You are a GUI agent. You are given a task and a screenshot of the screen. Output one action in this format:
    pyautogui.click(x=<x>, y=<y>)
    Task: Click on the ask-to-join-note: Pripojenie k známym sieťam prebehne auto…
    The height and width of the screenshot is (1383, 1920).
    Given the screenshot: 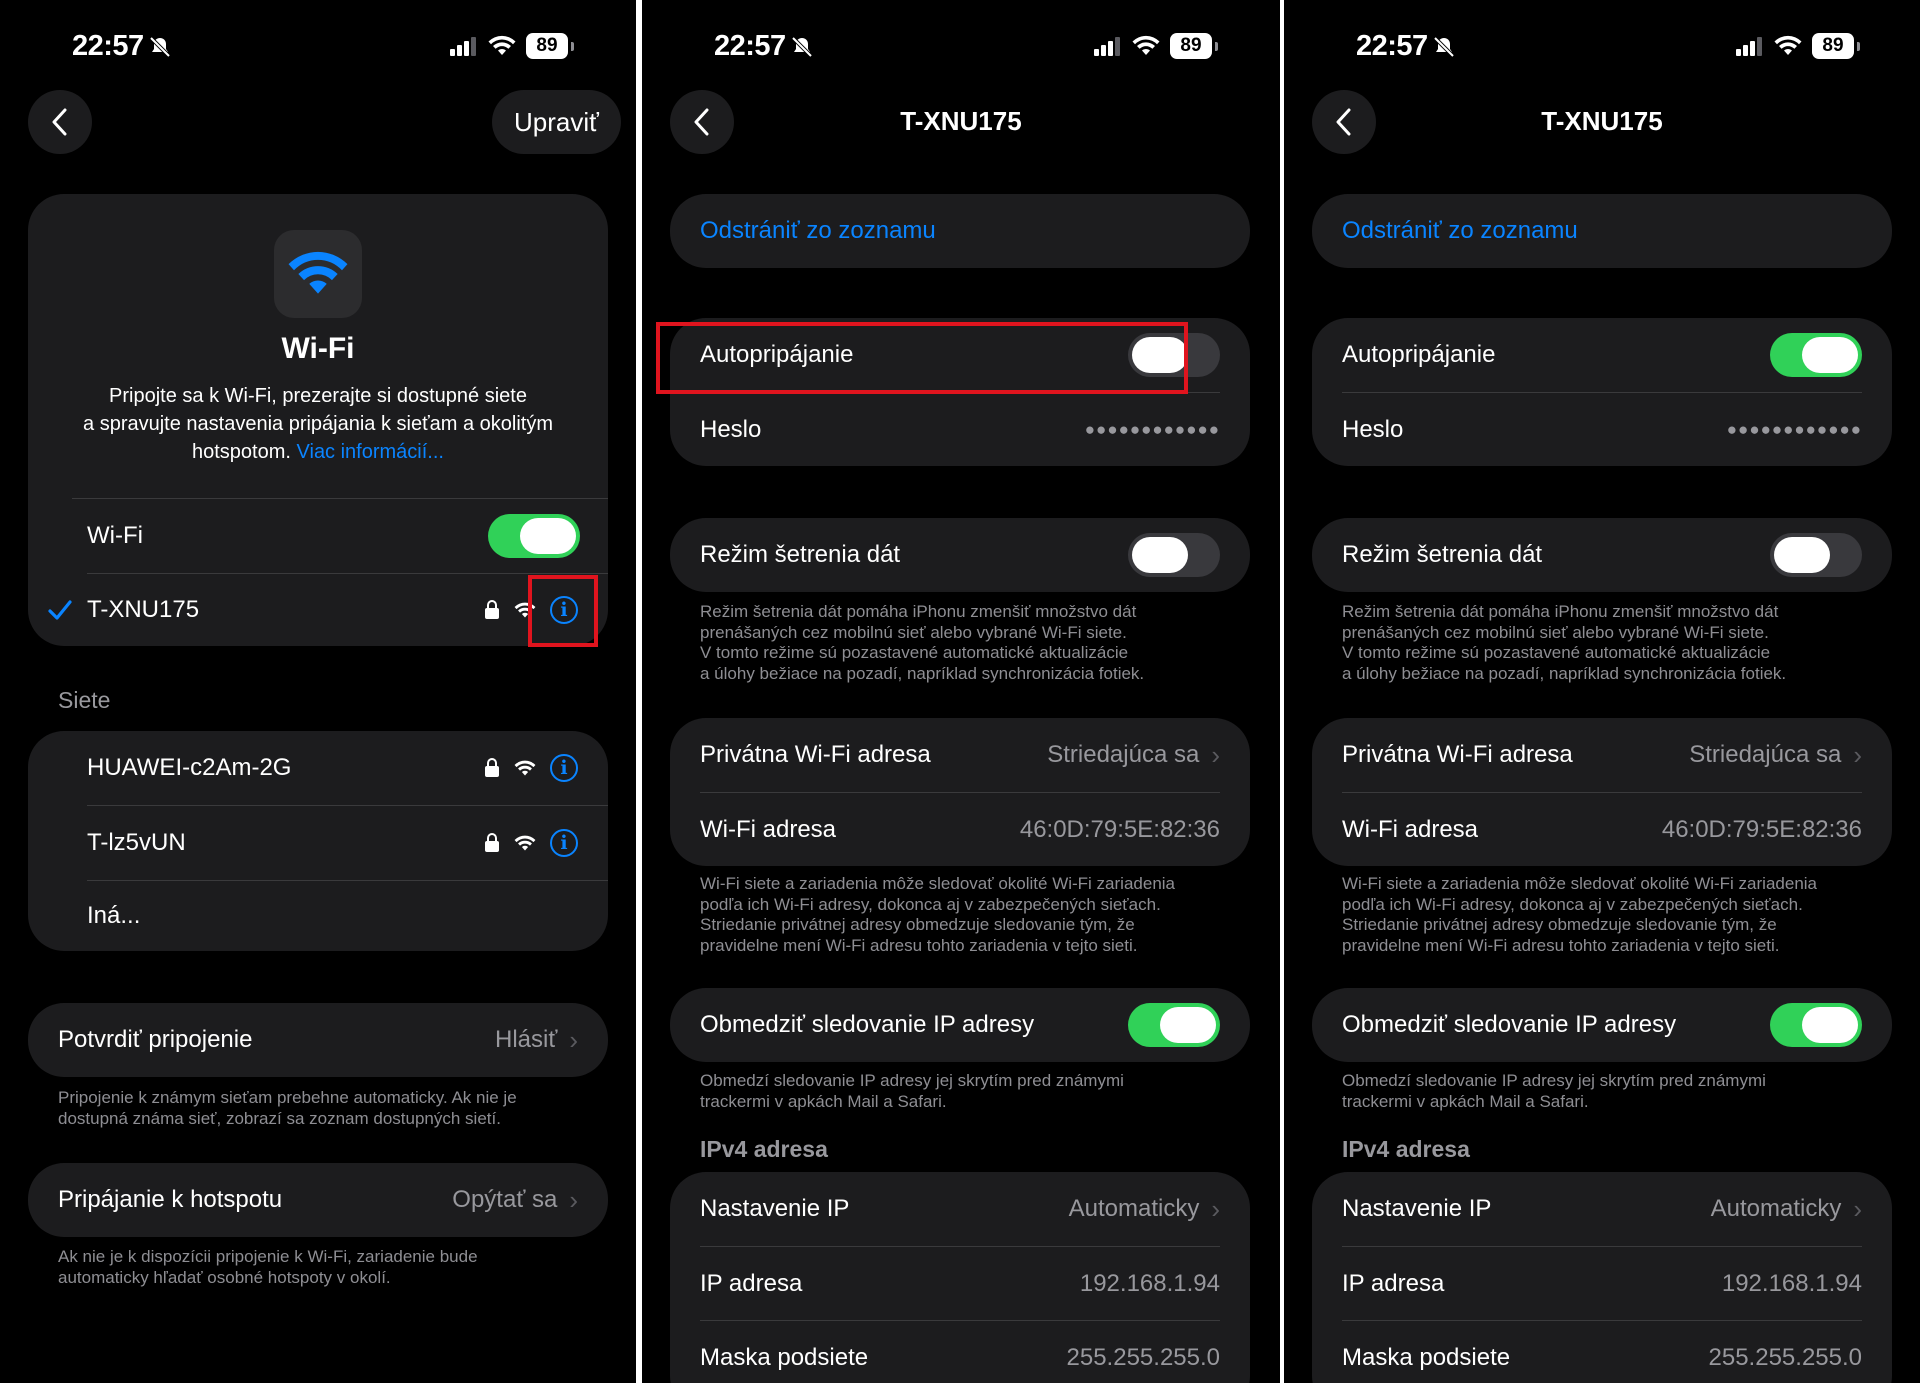 What is the action you would take?
    pyautogui.click(x=287, y=1108)
    